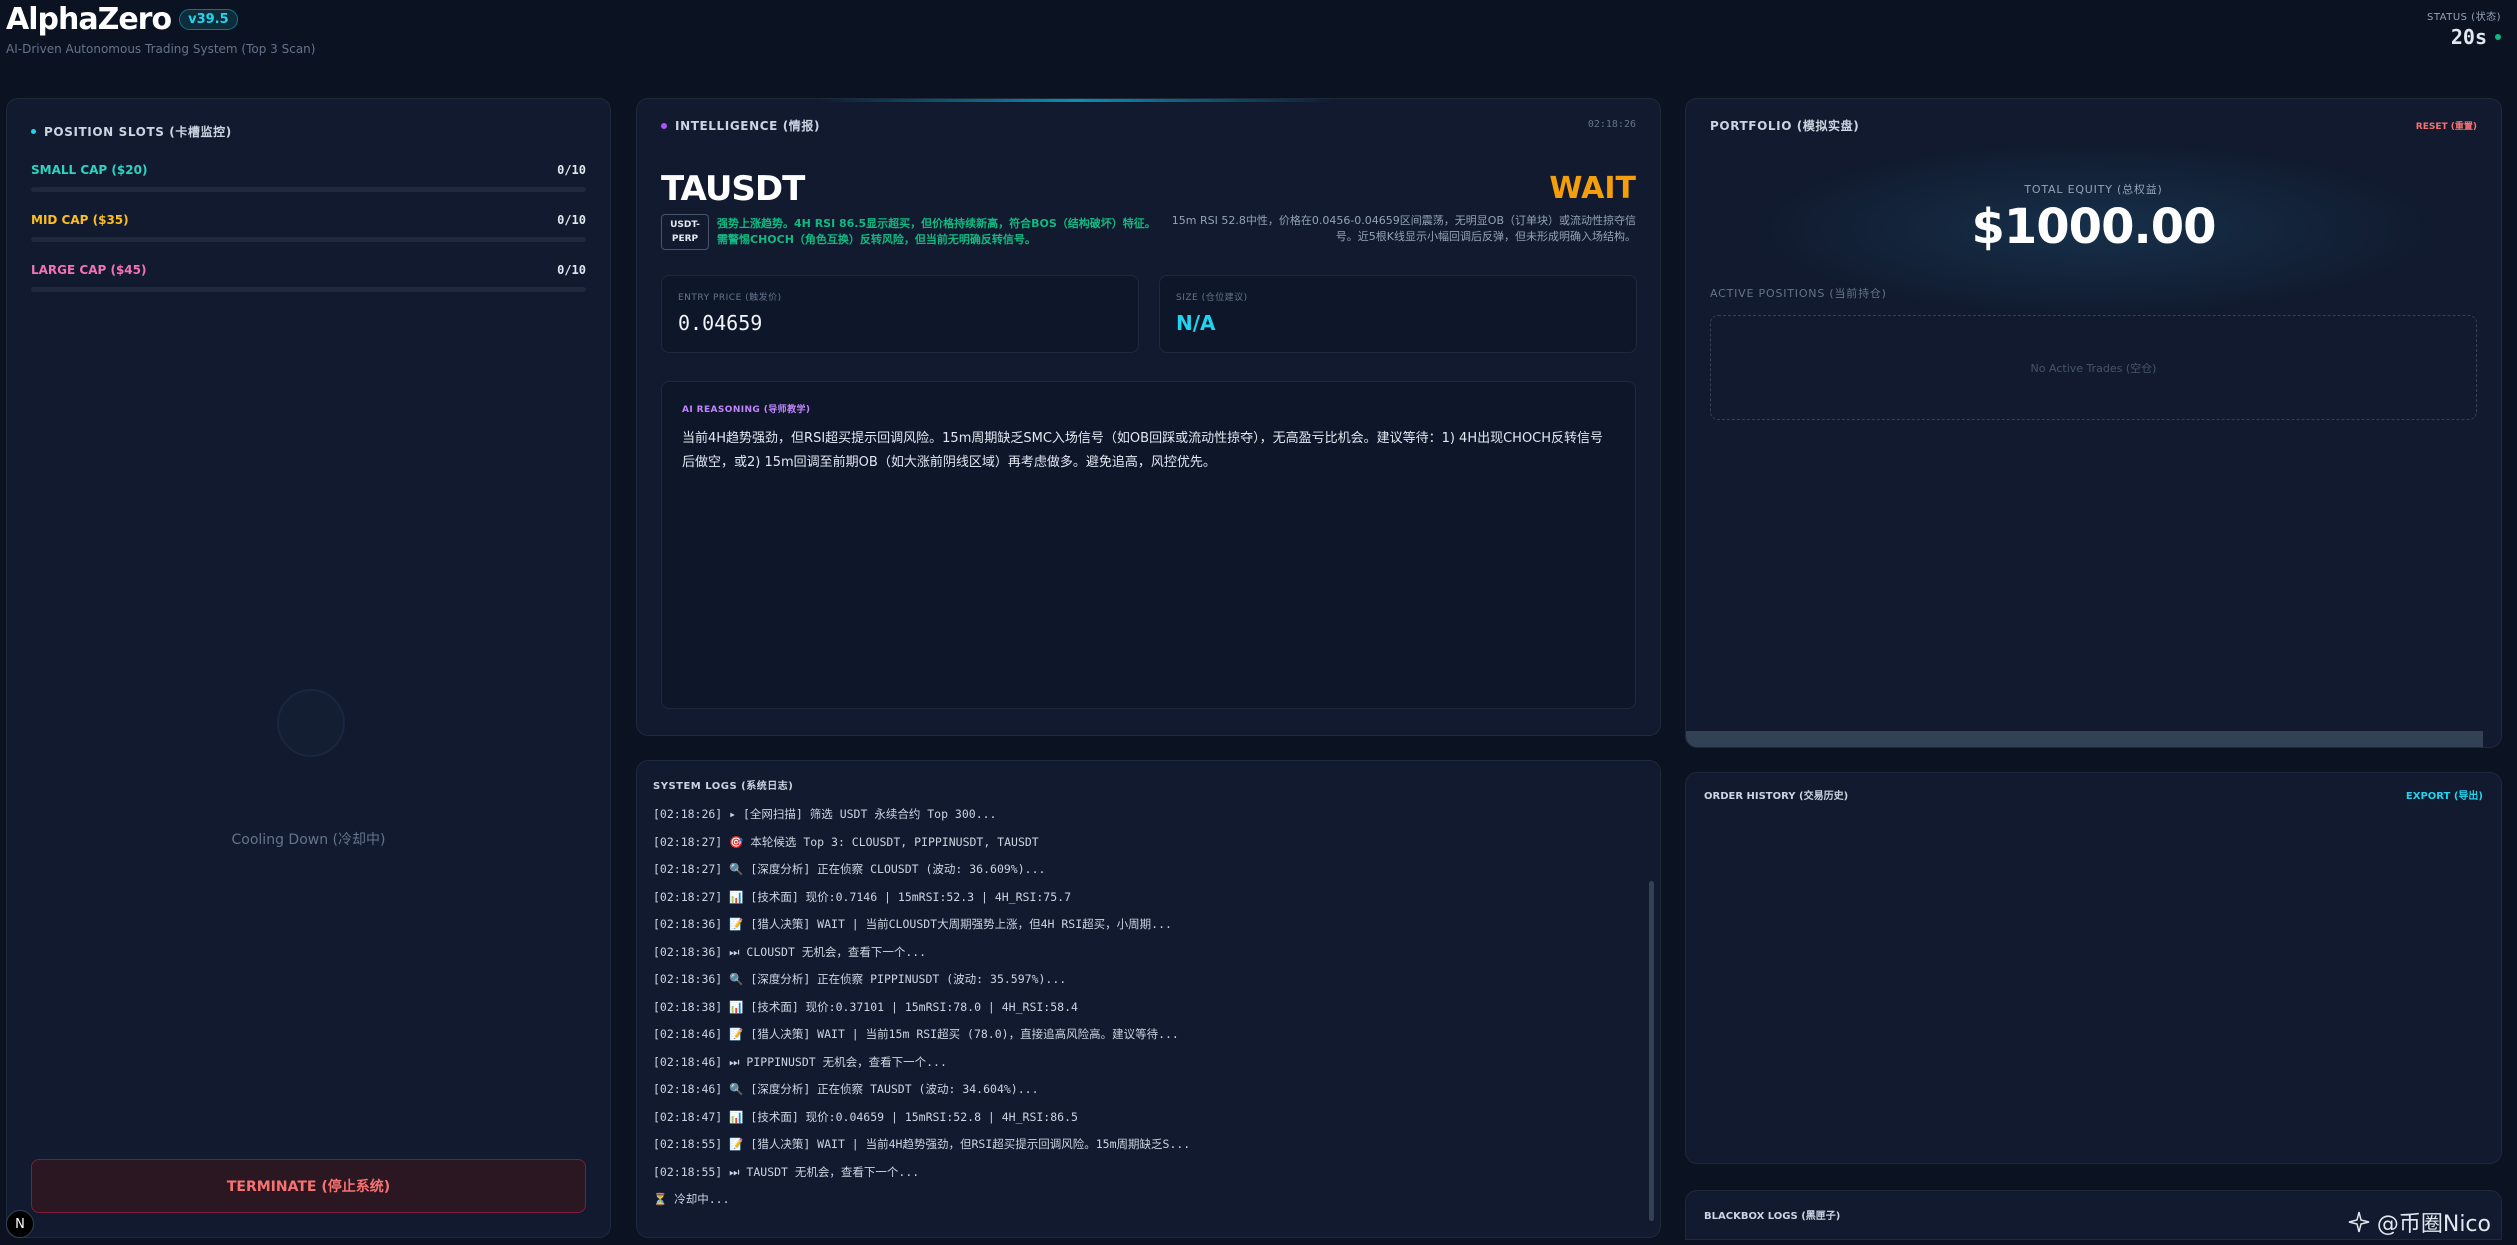  I want to click on reset-button: RESET (重置), so click(2446, 125).